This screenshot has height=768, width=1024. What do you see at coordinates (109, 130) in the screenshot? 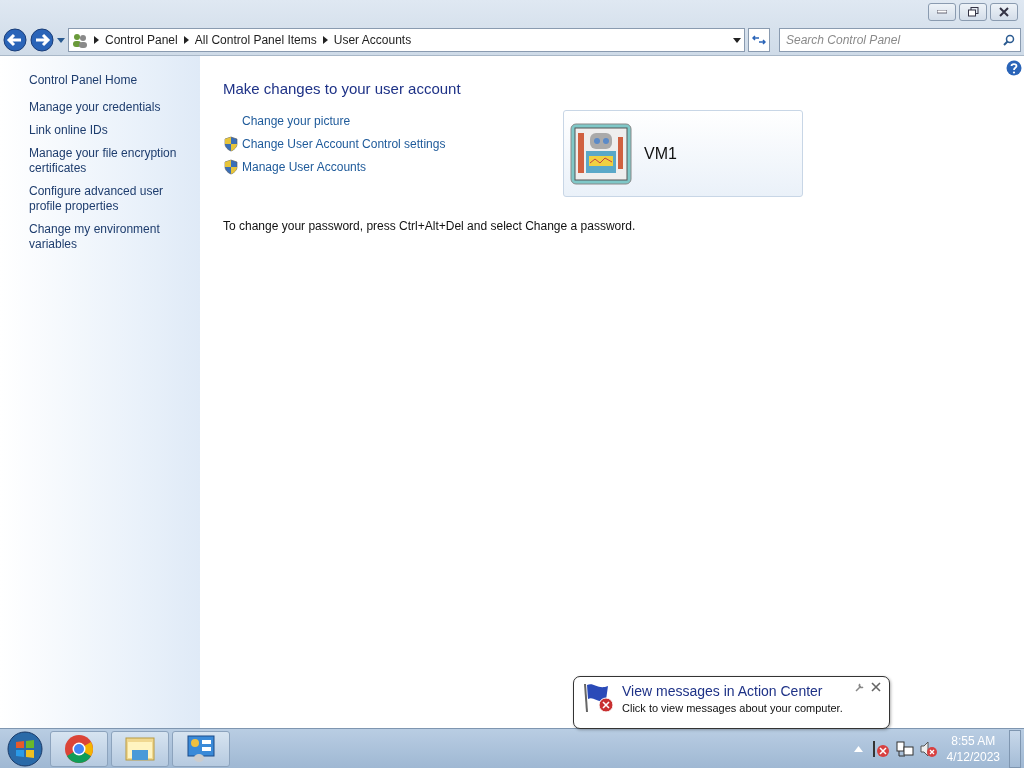
I see `sidebar-link: Link online IDs` at bounding box center [109, 130].